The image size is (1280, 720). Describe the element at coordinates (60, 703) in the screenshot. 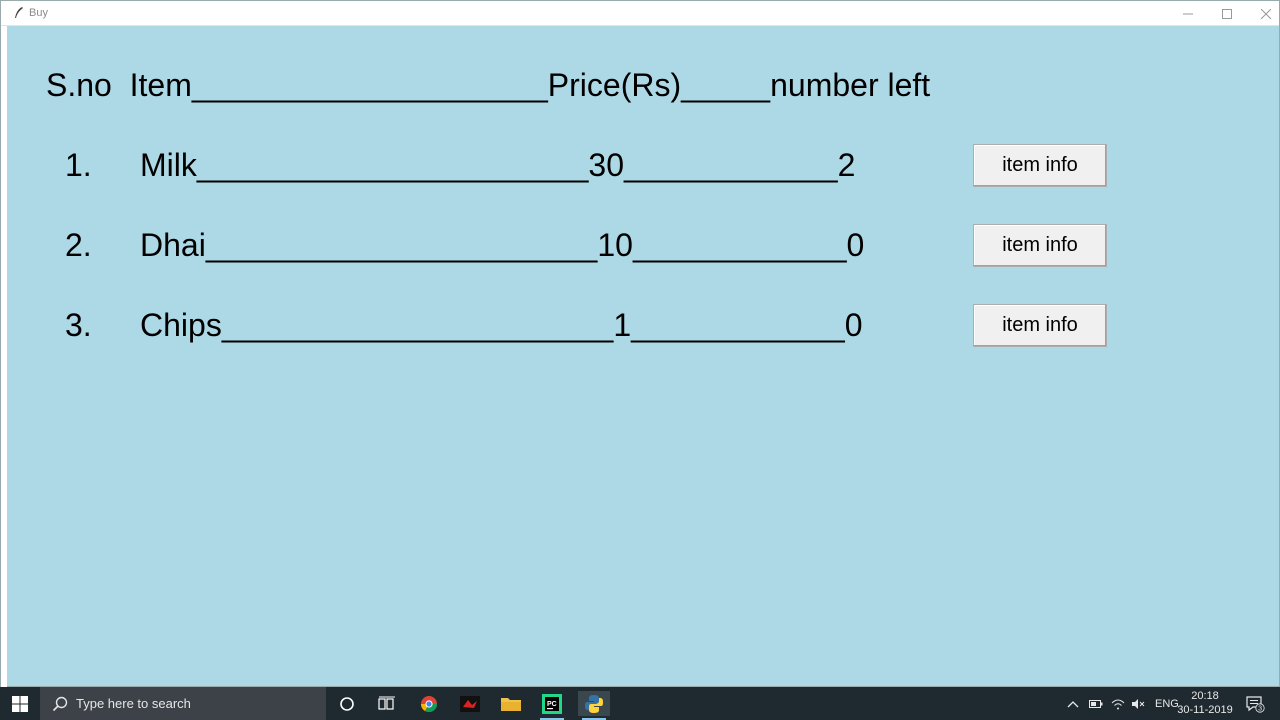

I see `search-icon` at that location.